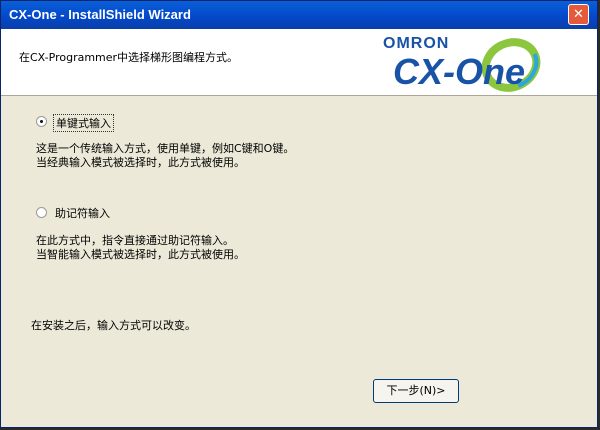  Describe the element at coordinates (299, 15) in the screenshot. I see `title-bar: CX-One - InstallShield Wizard ✕` at that location.